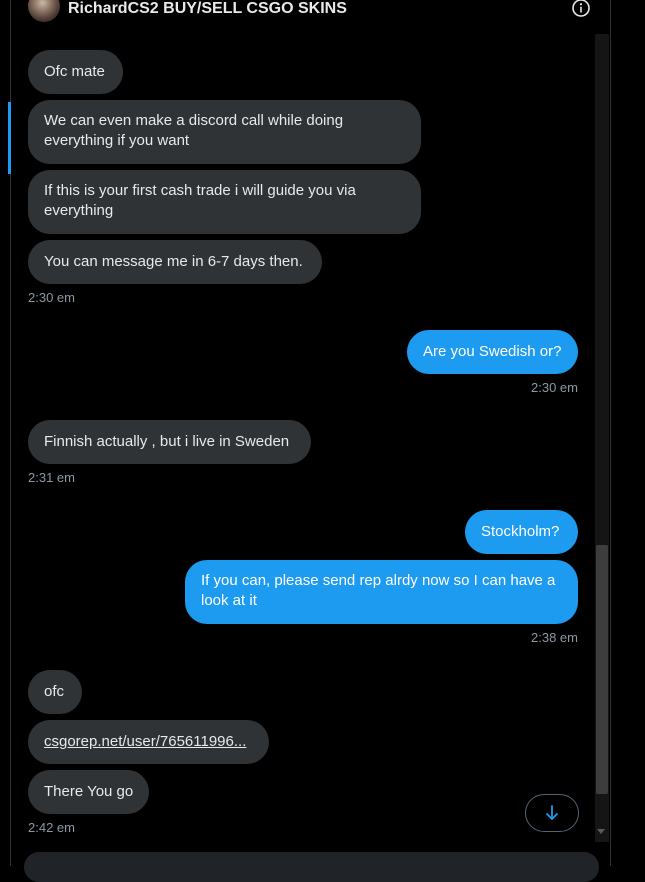 Image resolution: width=645 pixels, height=882 pixels. Describe the element at coordinates (55, 692) in the screenshot. I see `message-bubble: ofc` at that location.